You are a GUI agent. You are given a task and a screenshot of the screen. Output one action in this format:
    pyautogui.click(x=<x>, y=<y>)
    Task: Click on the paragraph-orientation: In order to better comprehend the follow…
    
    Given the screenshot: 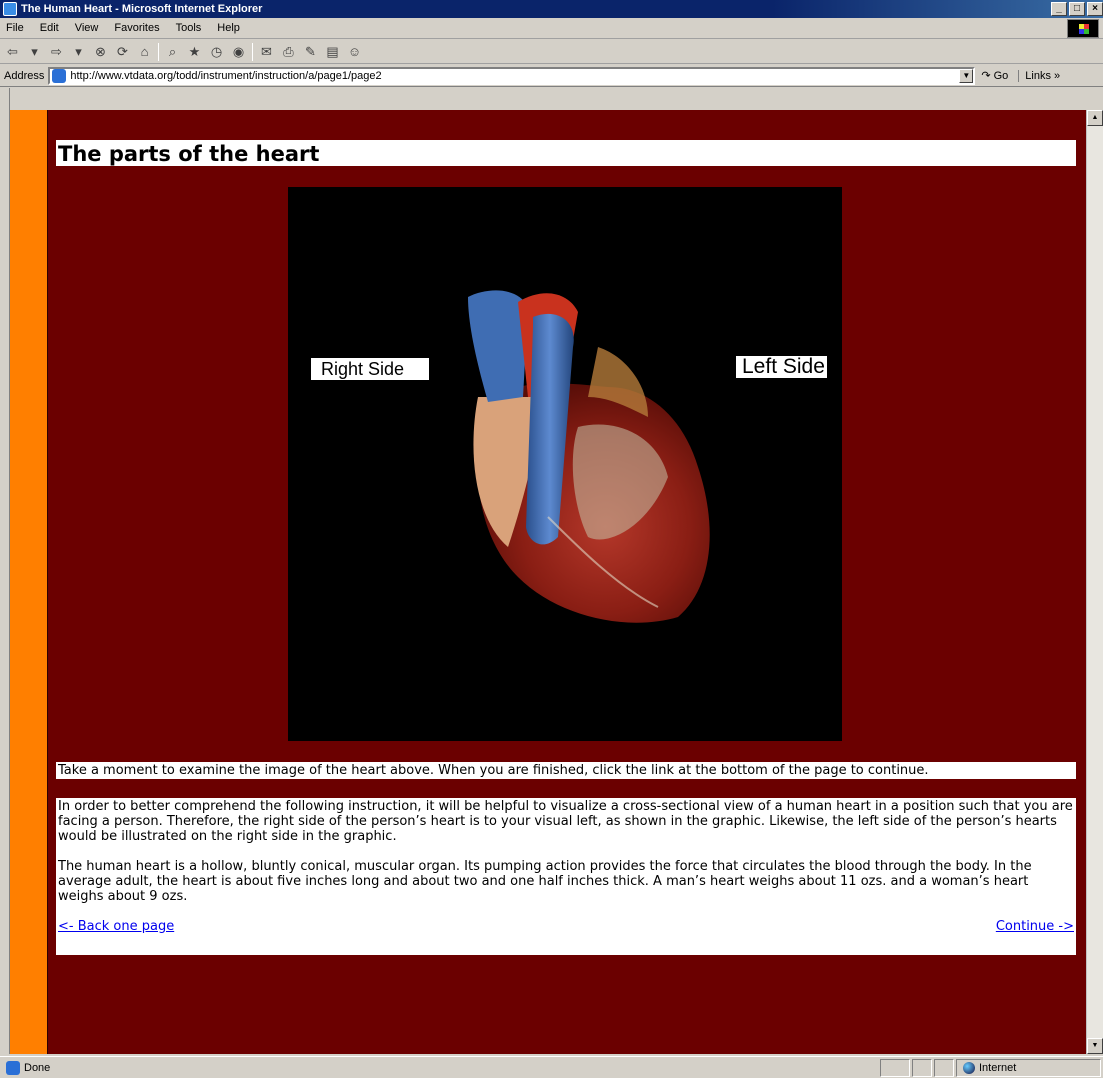 What is the action you would take?
    pyautogui.click(x=565, y=821)
    